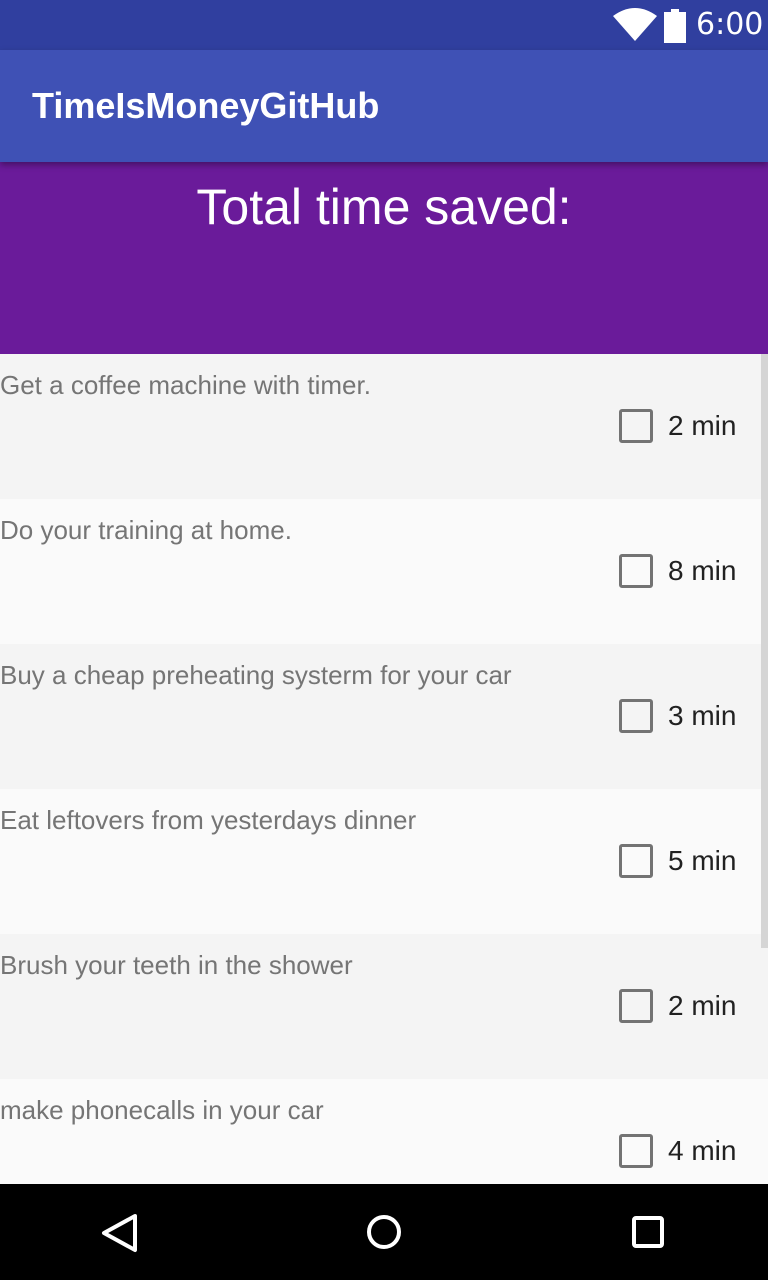 This screenshot has height=1280, width=768. What do you see at coordinates (675, 26) in the screenshot?
I see `battery-icon` at bounding box center [675, 26].